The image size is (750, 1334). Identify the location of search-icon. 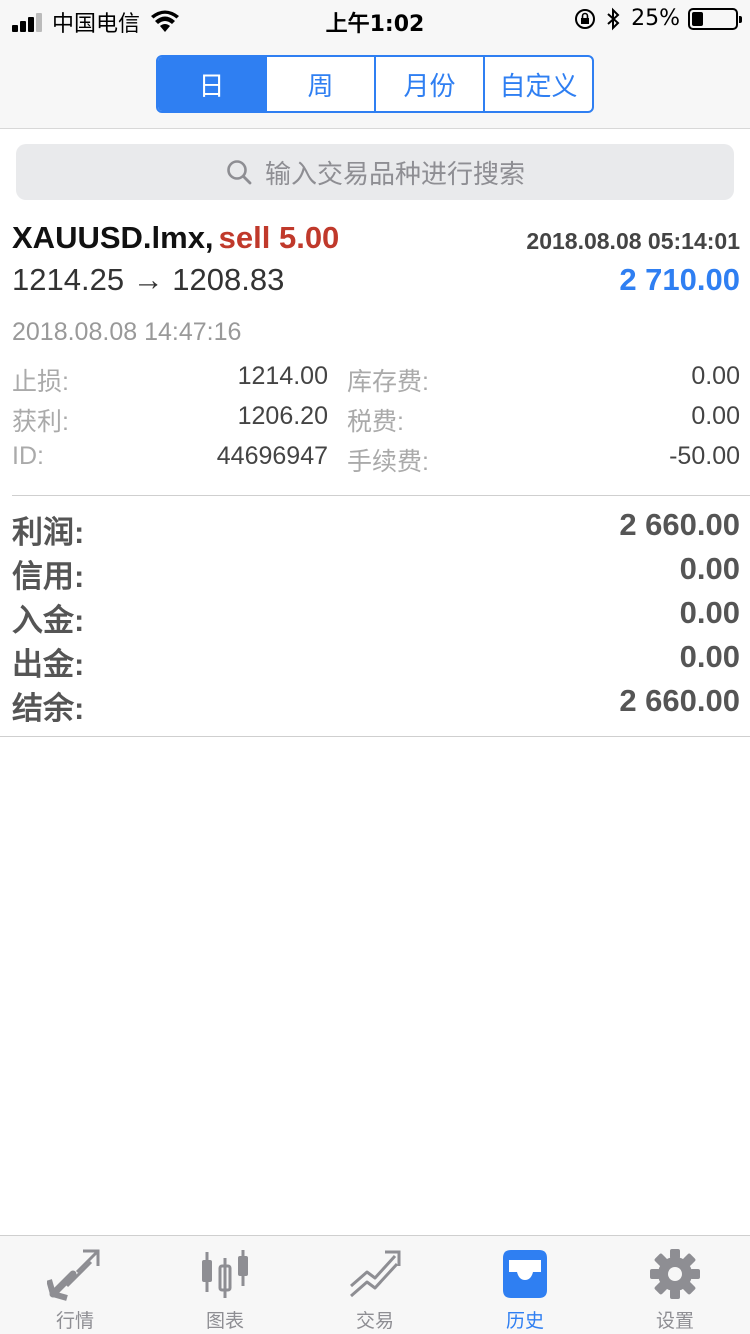
(239, 172).